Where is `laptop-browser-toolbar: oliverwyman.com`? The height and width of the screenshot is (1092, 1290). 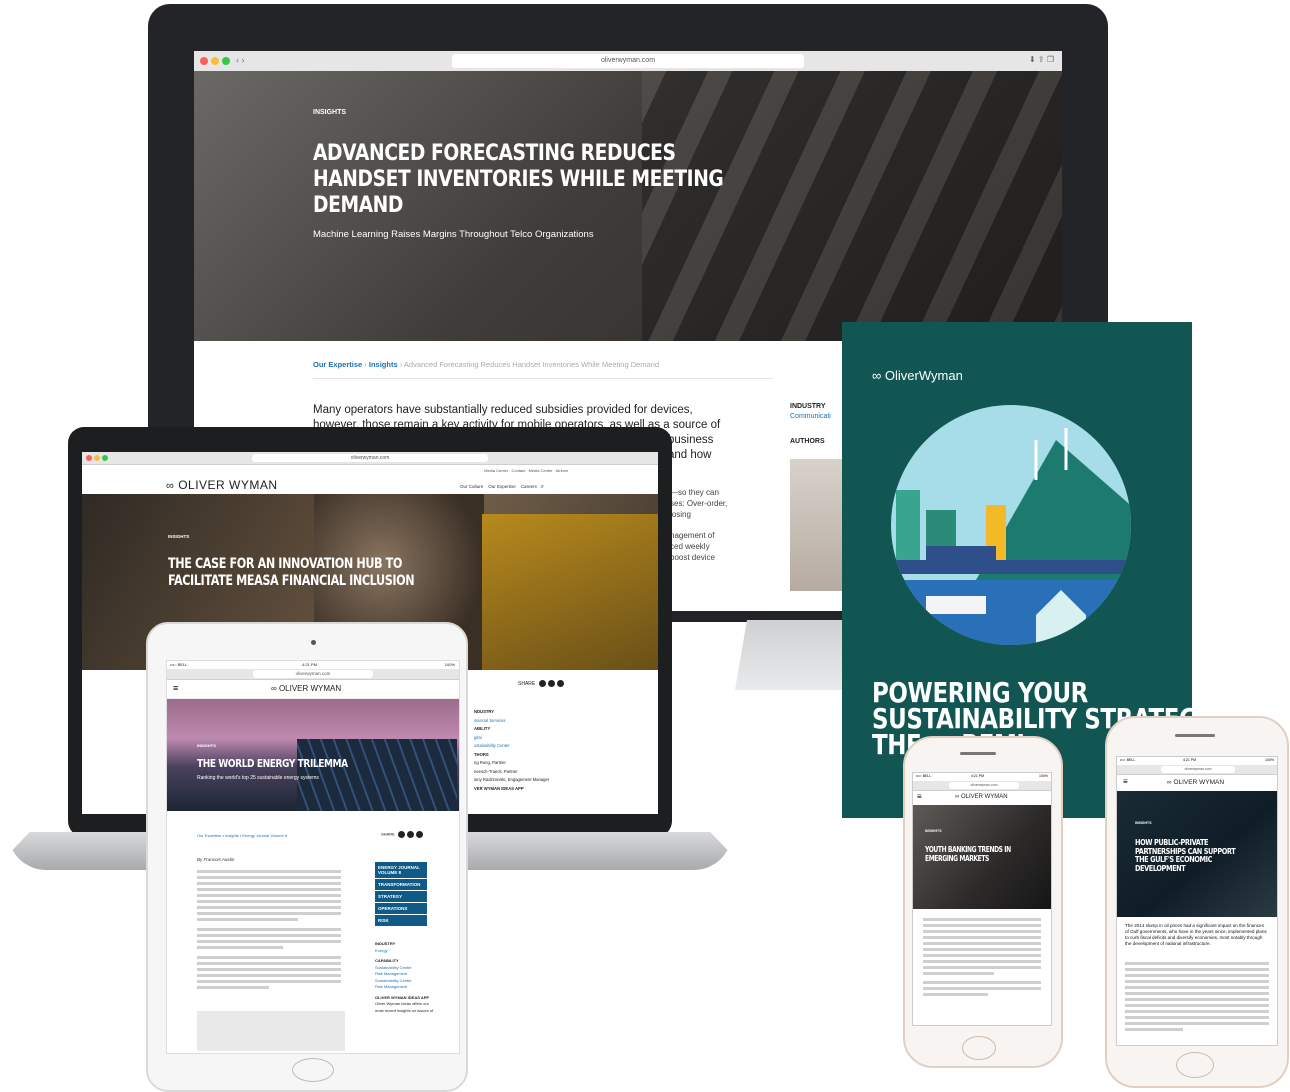 laptop-browser-toolbar: oliverwyman.com is located at coordinates (370, 458).